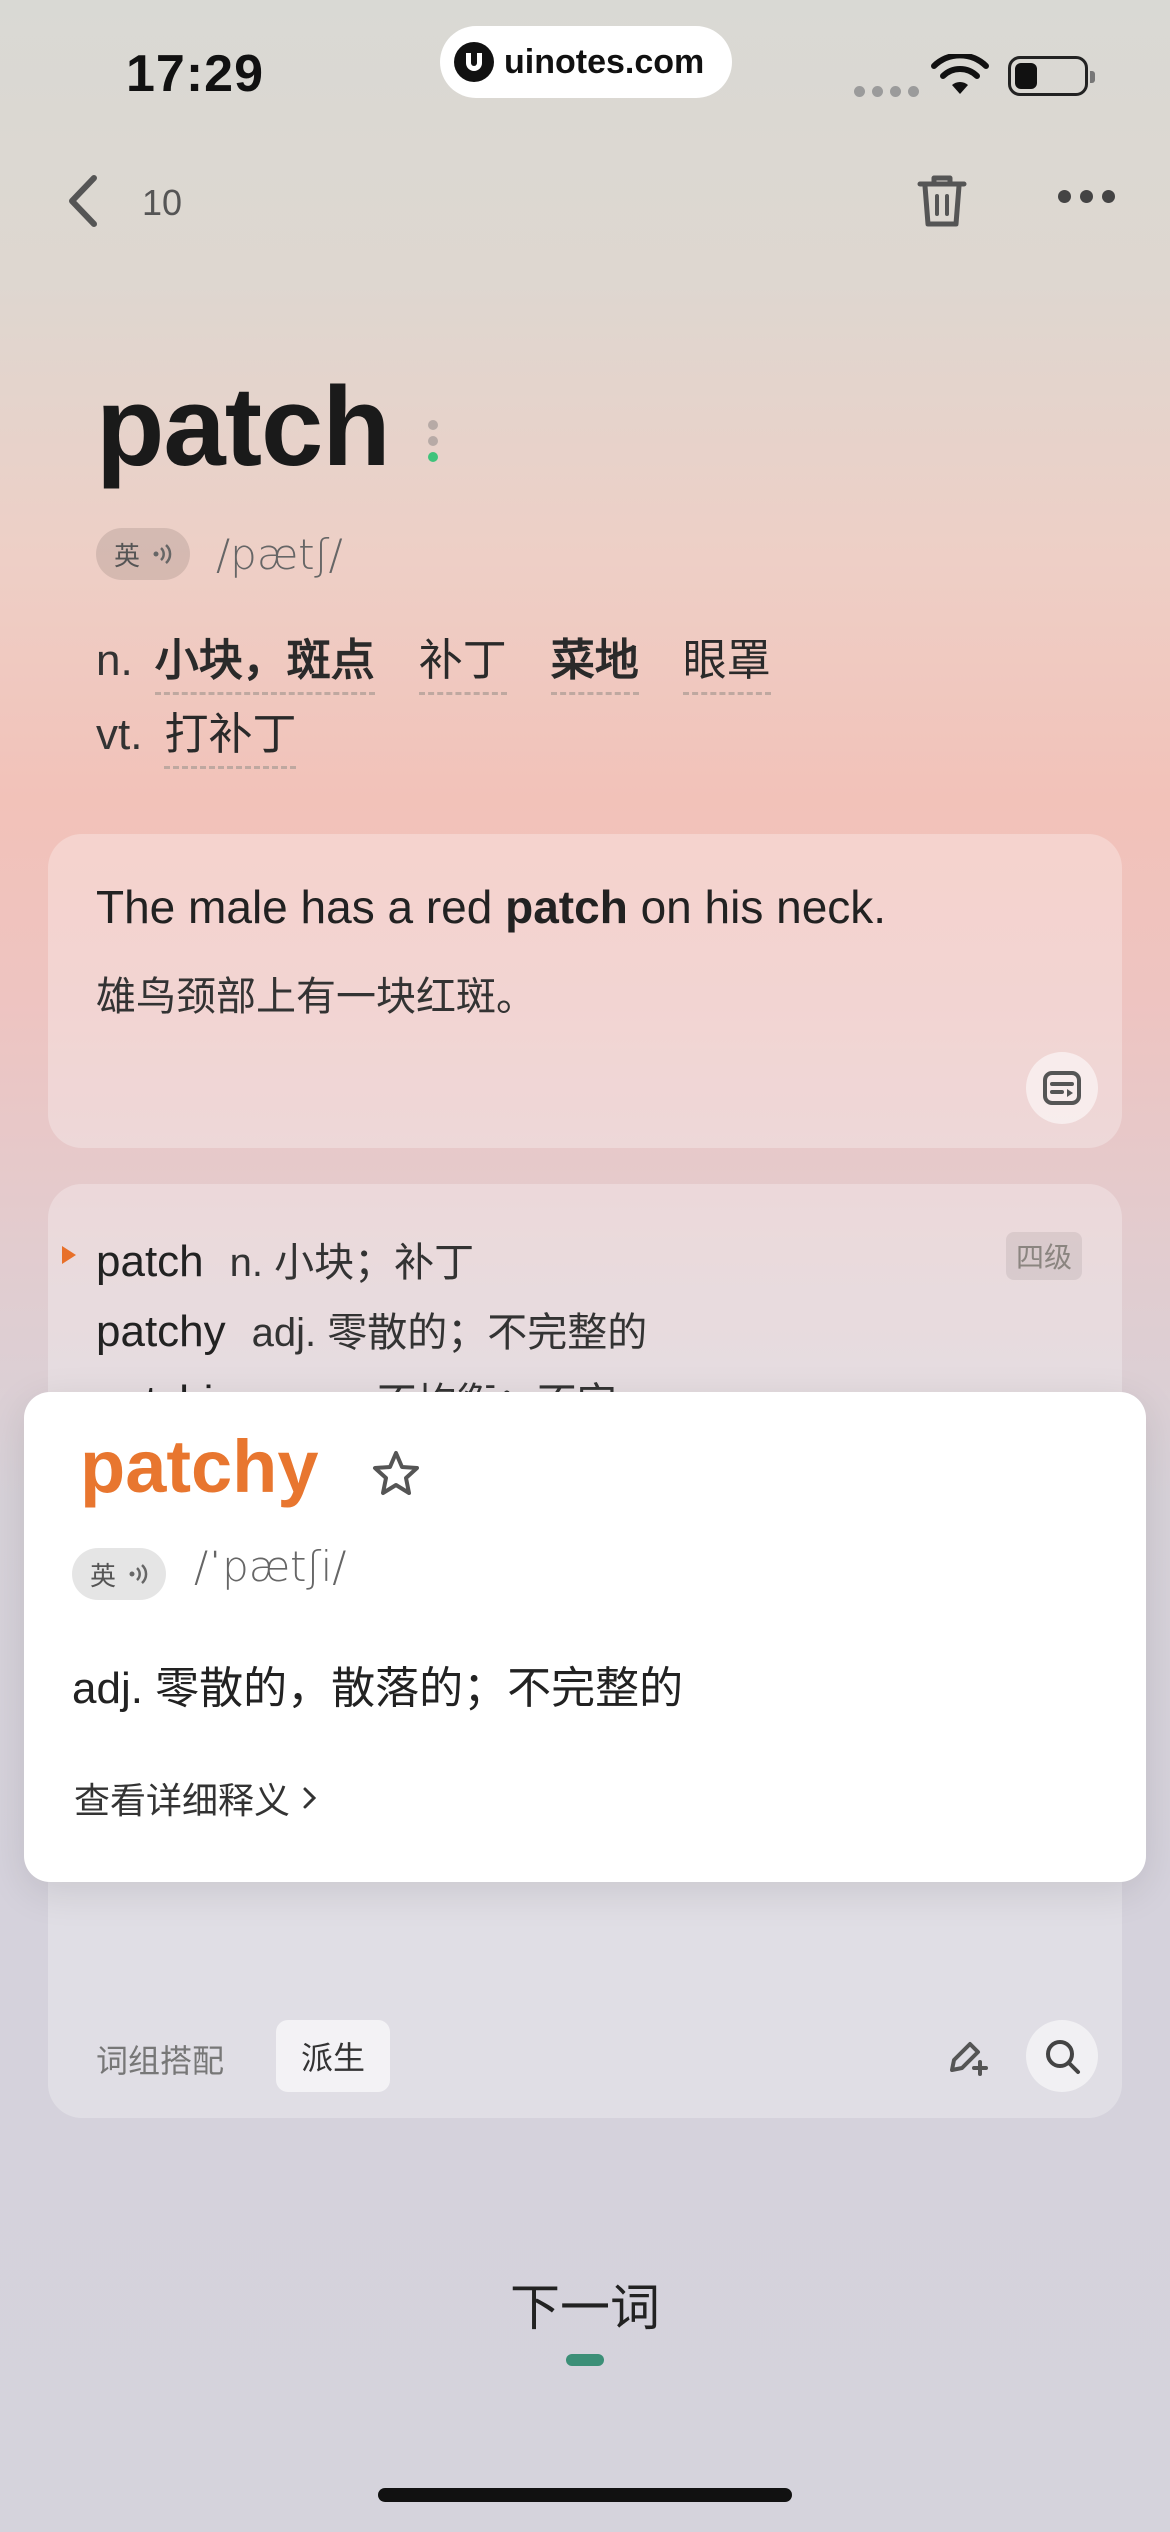  I want to click on meaning-link: 打补丁, so click(230, 733).